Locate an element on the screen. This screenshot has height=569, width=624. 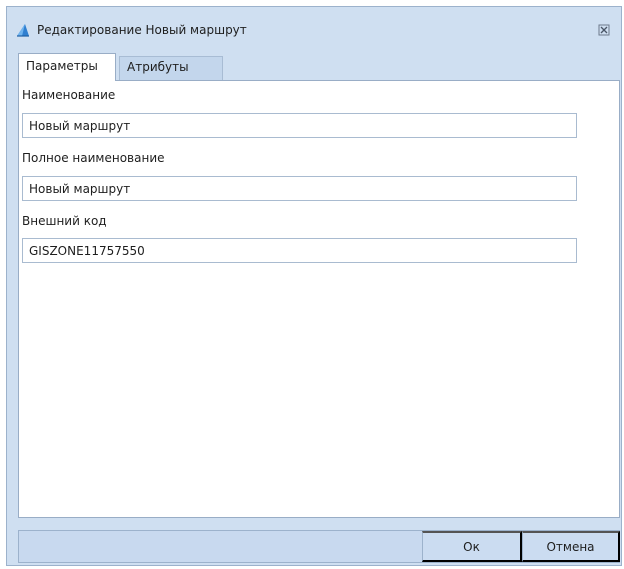
window-title: Редактирование Новый маршрут is located at coordinates (142, 30).